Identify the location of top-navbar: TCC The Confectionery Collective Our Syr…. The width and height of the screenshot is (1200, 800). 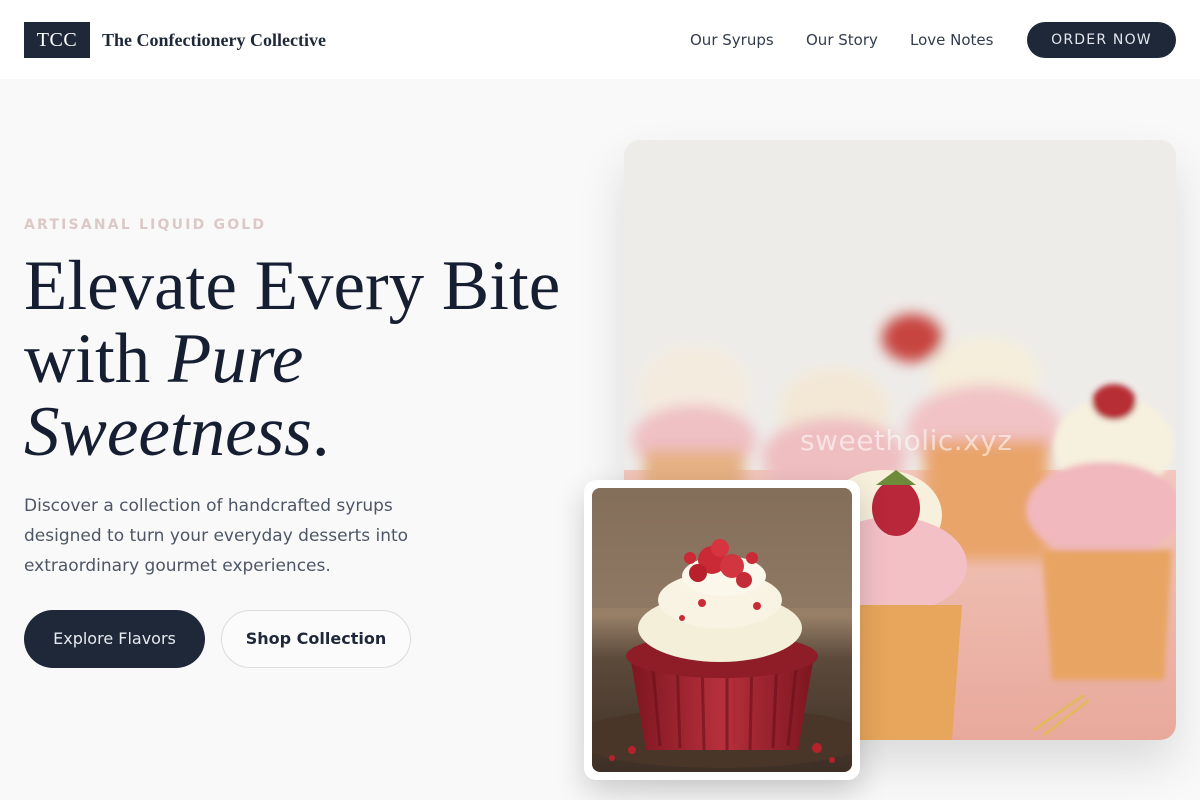
(600, 39).